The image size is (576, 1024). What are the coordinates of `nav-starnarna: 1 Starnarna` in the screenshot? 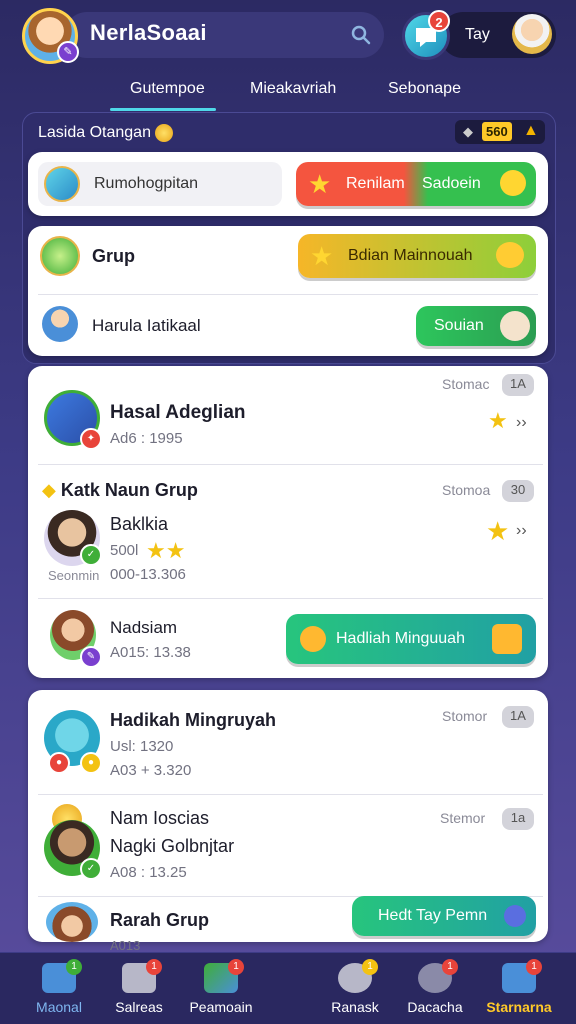 It's located at (519, 988).